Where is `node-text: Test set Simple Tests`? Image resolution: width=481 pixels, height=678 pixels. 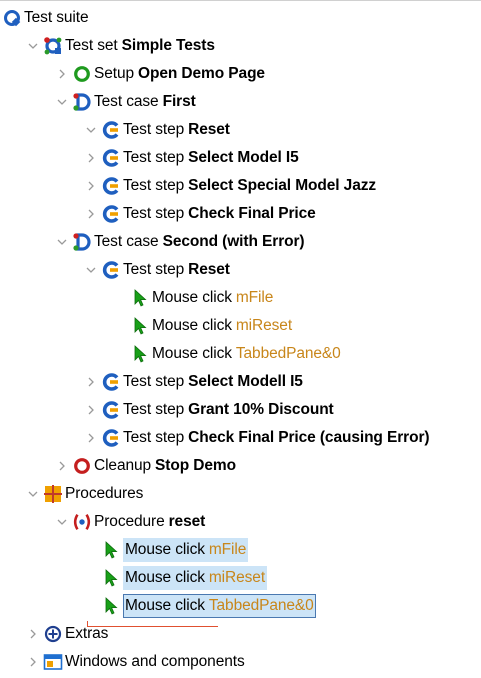 node-text: Test set Simple Tests is located at coordinates (140, 46).